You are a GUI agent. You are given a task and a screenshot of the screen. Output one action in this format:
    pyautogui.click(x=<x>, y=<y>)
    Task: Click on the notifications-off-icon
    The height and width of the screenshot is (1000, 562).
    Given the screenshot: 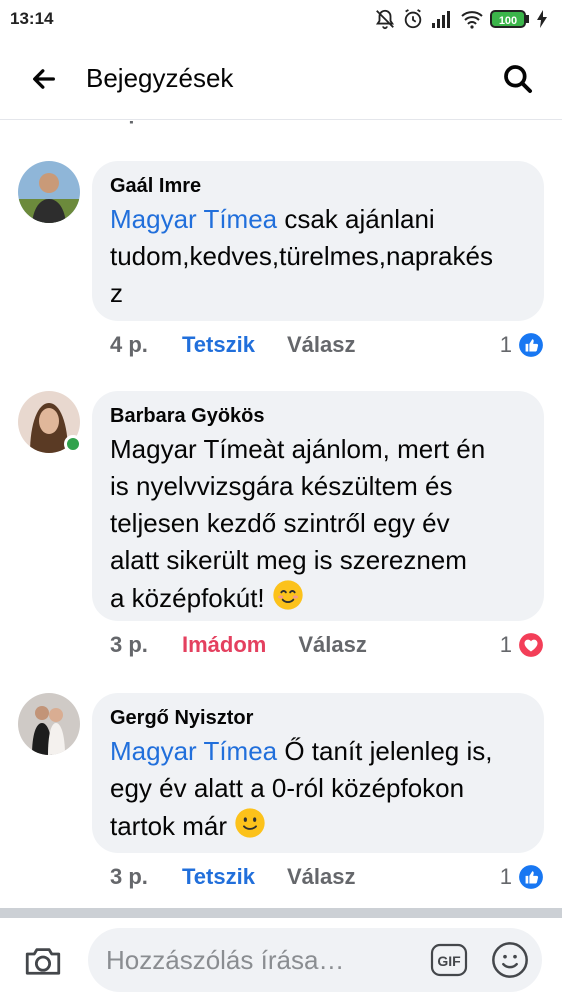 What is the action you would take?
    pyautogui.click(x=385, y=19)
    